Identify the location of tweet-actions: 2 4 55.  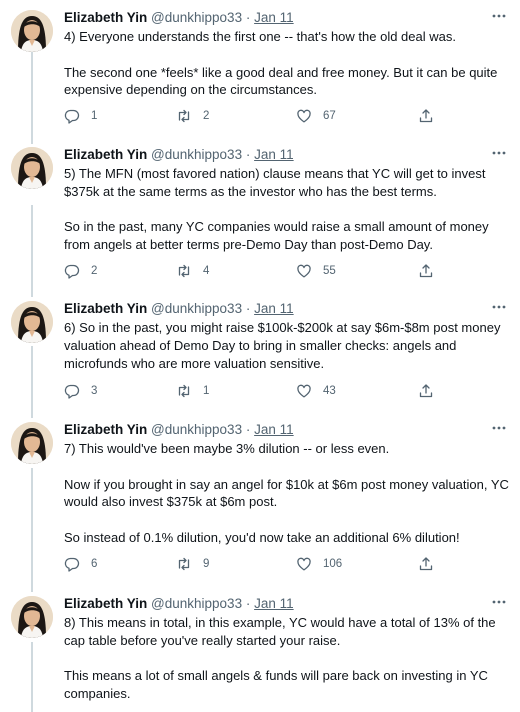
(287, 271).